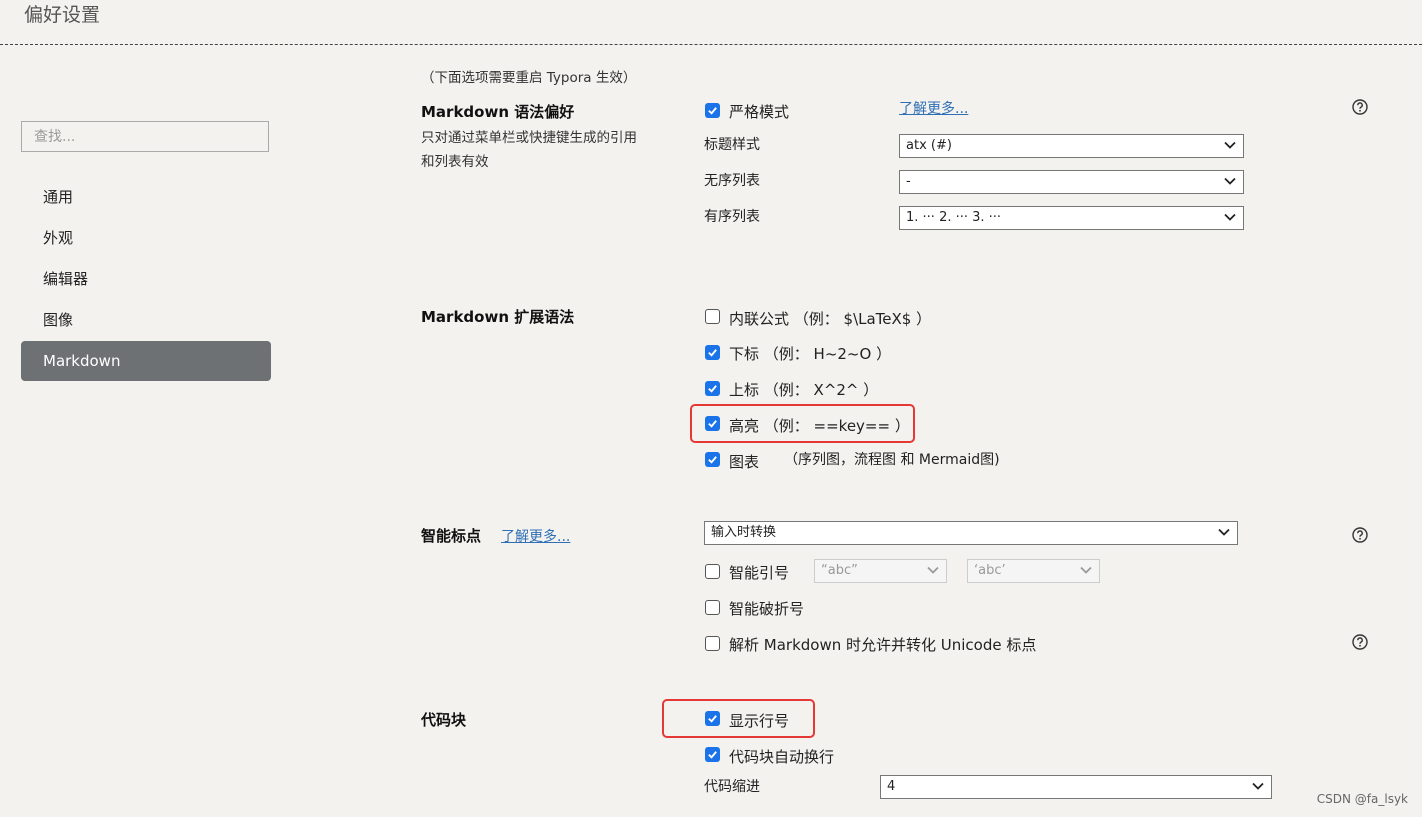  Describe the element at coordinates (971, 533) in the screenshot. I see `smart-punct-mode-select: 输入时转换` at that location.